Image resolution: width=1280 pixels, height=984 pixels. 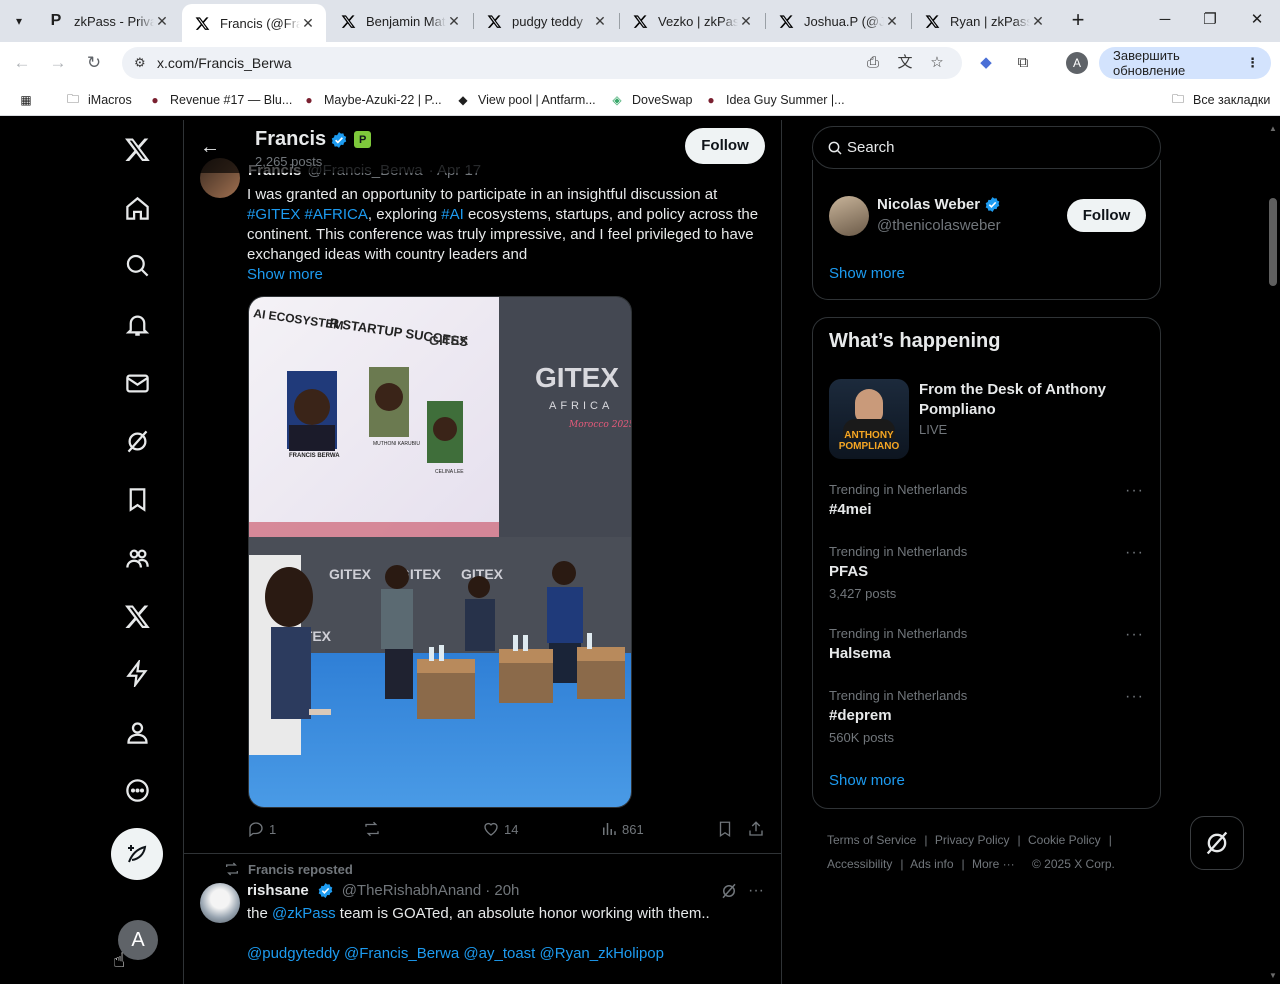 I want to click on browser-tab: Joshua.P (@Jo ✕, so click(x=838, y=21).